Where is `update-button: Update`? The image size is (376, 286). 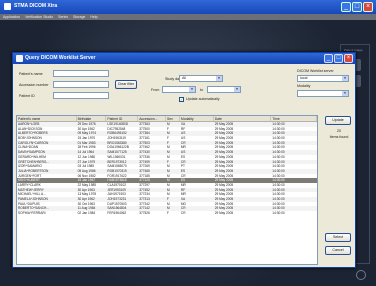
update-button: Update is located at coordinates (338, 120).